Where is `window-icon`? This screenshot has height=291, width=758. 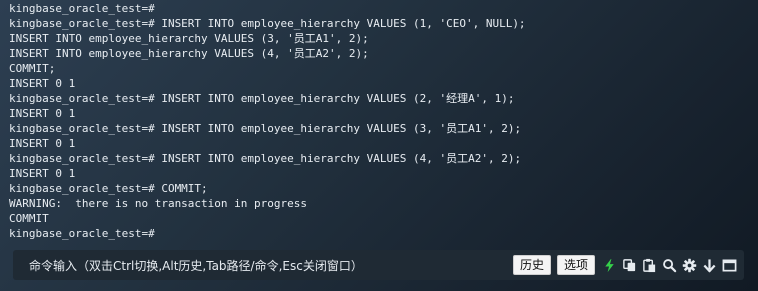 window-icon is located at coordinates (729, 265).